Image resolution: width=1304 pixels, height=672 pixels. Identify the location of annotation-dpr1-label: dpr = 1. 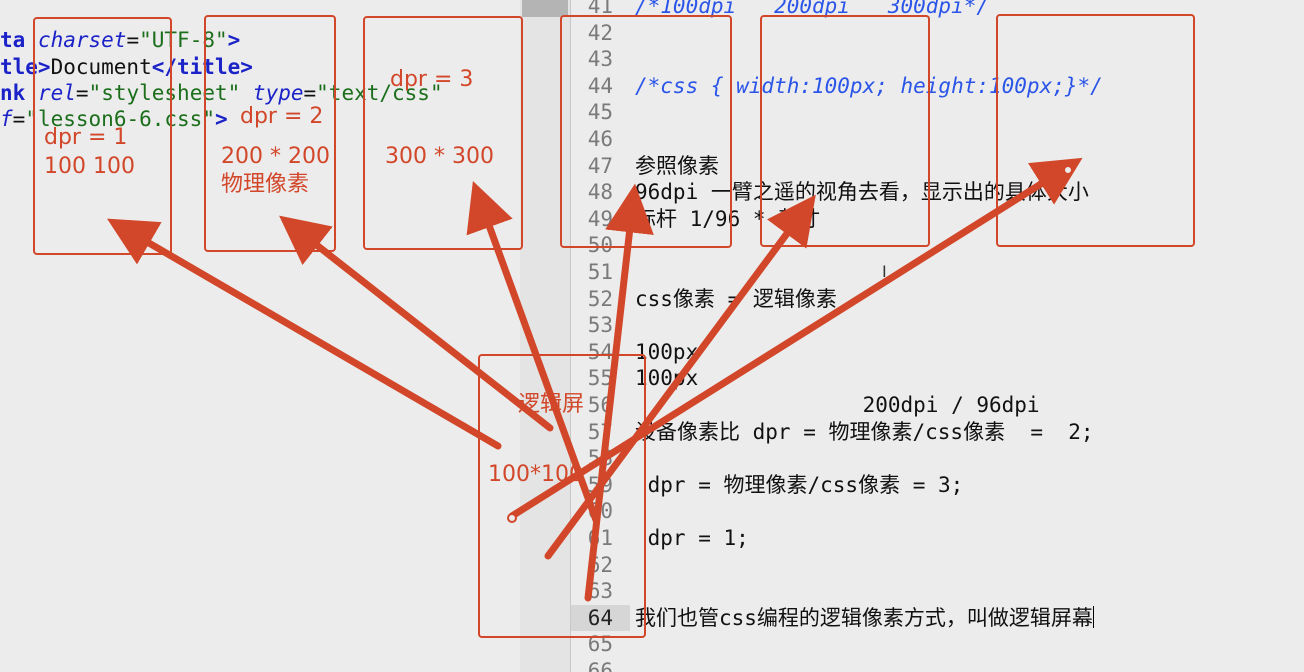
(86, 137).